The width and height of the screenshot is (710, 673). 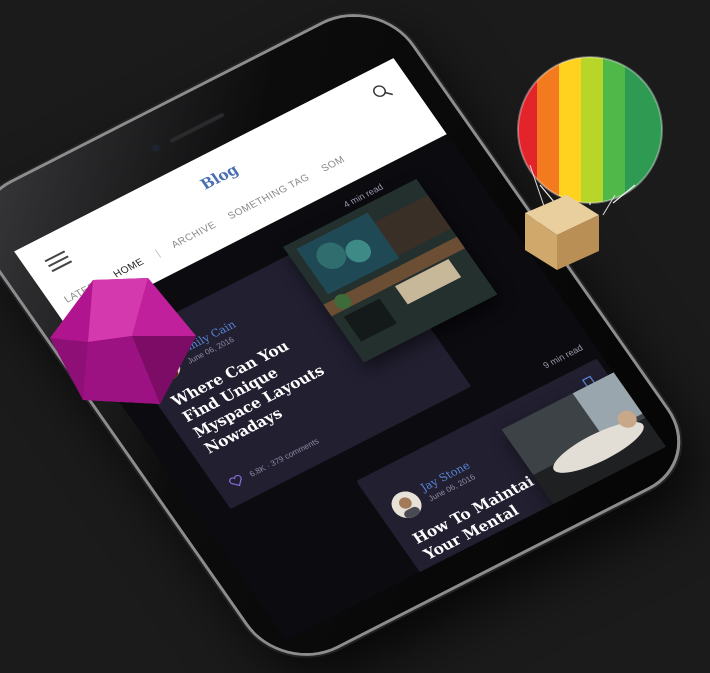 I want to click on nav-tab-home: HOME, so click(x=129, y=269).